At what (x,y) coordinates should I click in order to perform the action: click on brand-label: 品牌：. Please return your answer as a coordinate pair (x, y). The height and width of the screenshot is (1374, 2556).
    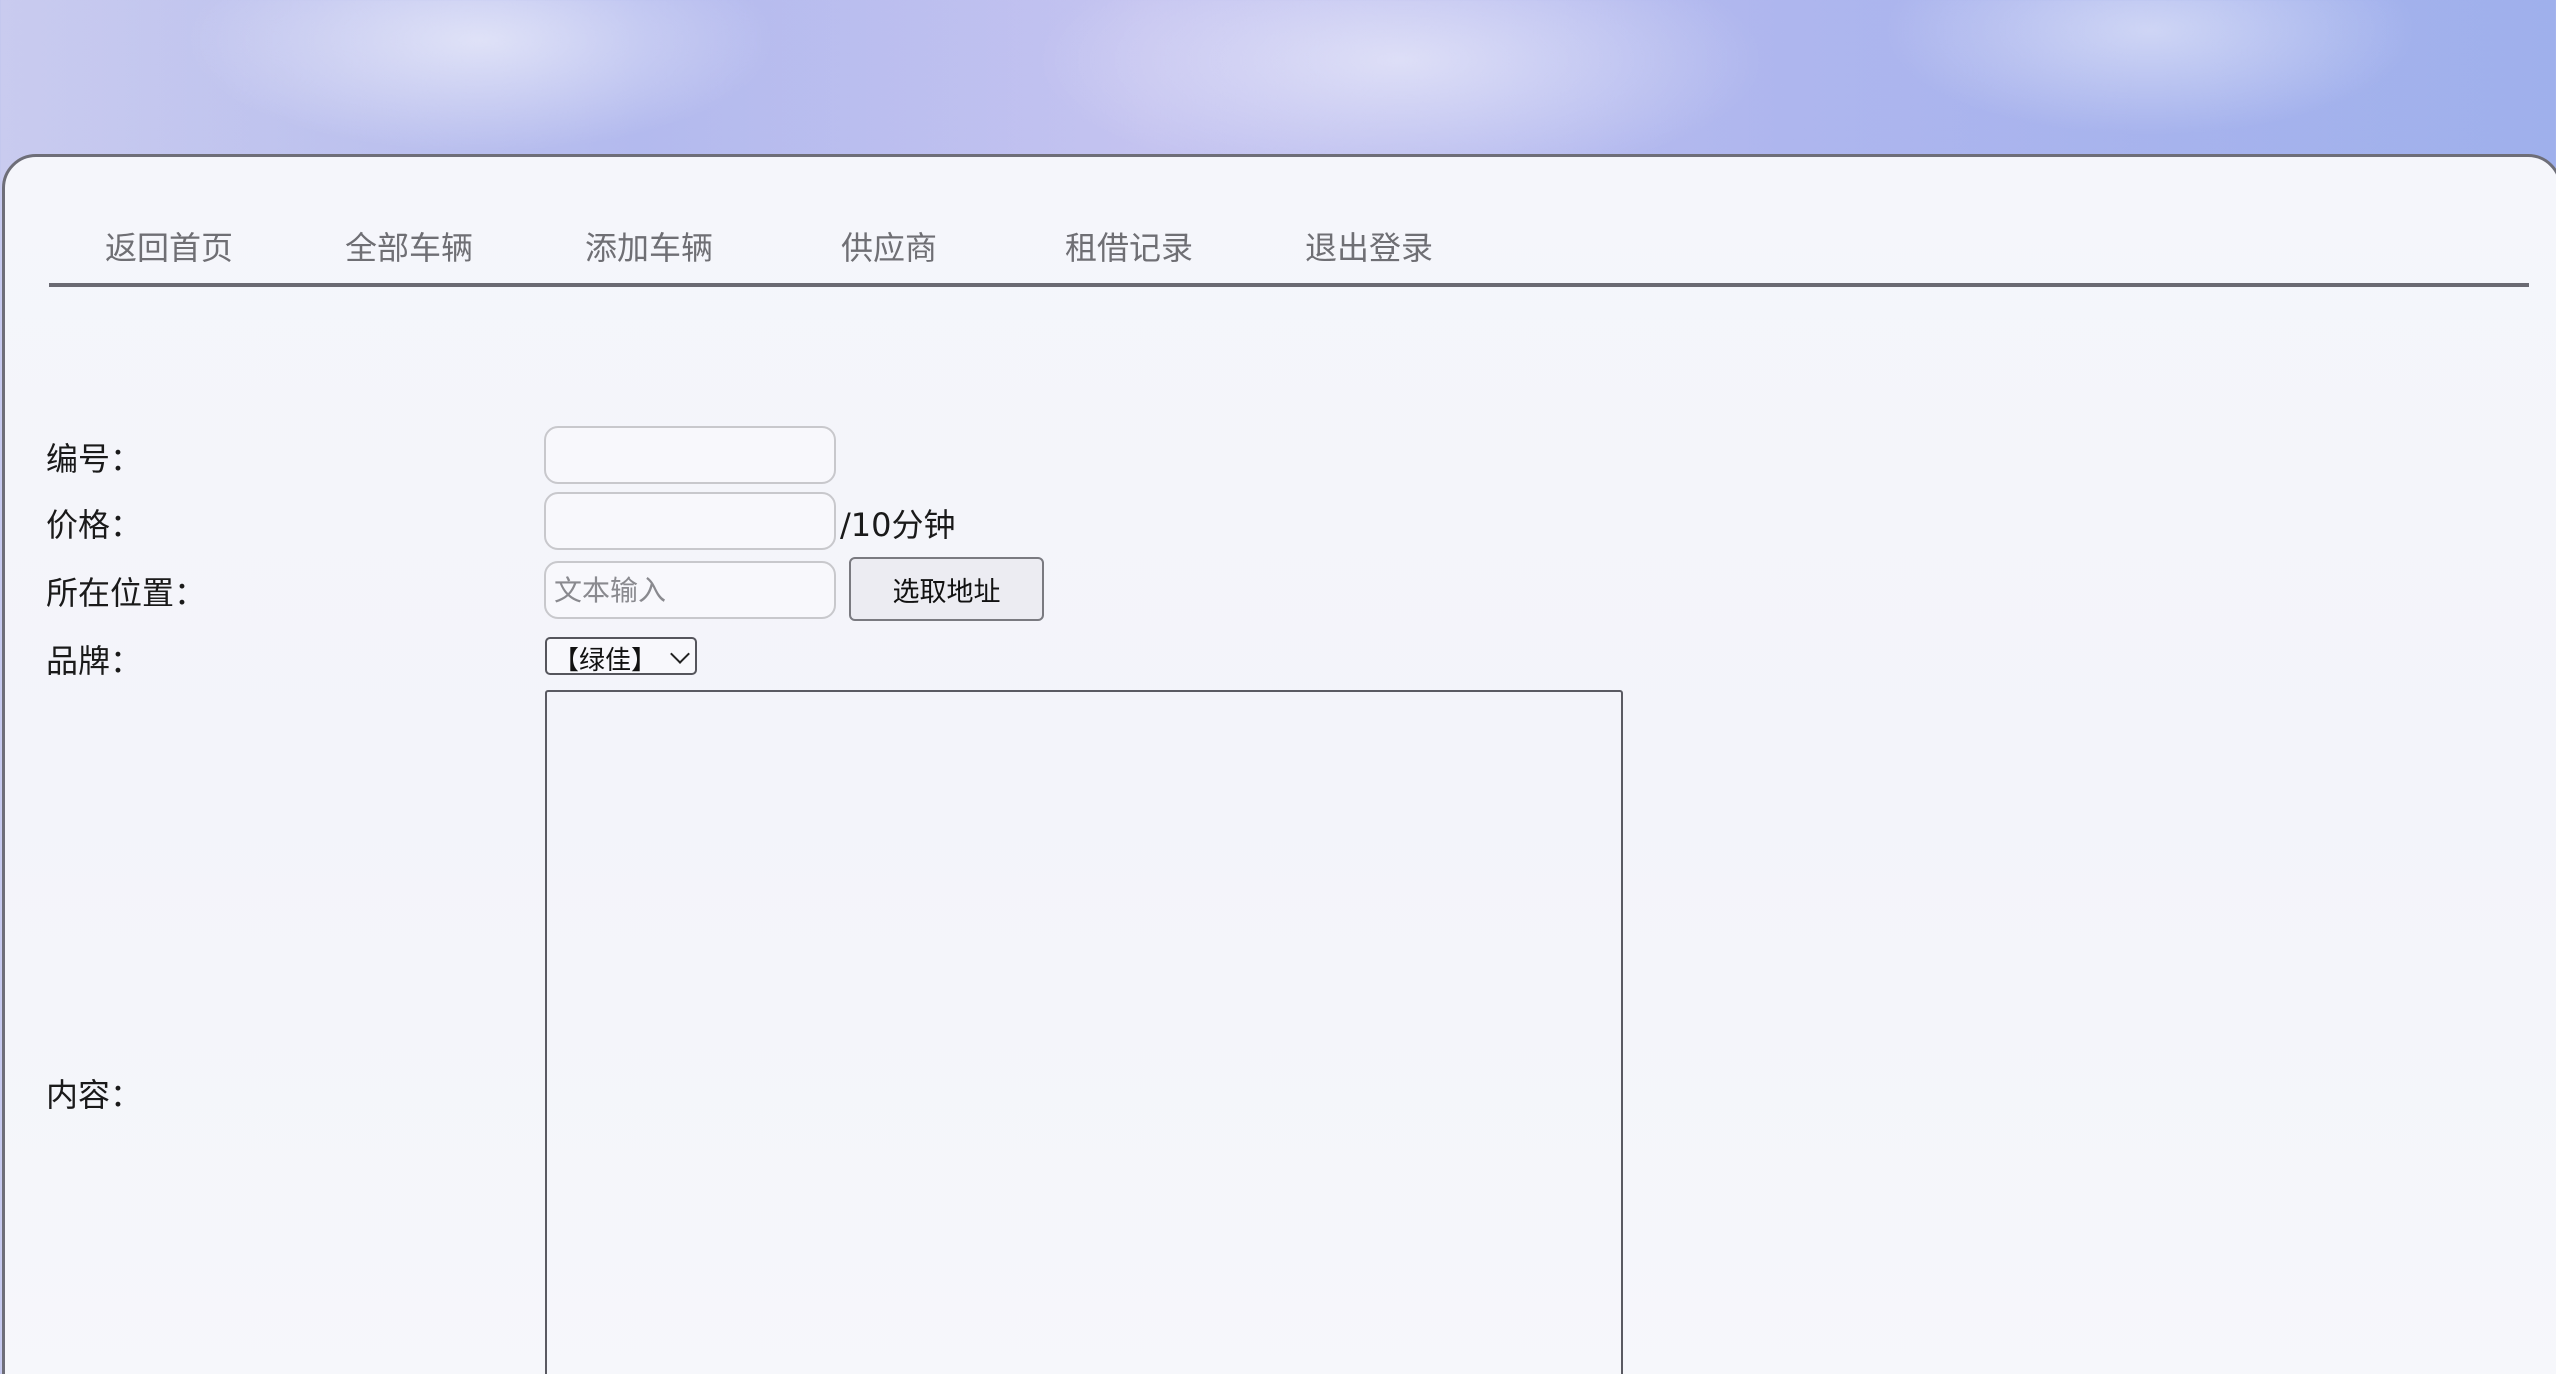
    Looking at the image, I should click on (94, 661).